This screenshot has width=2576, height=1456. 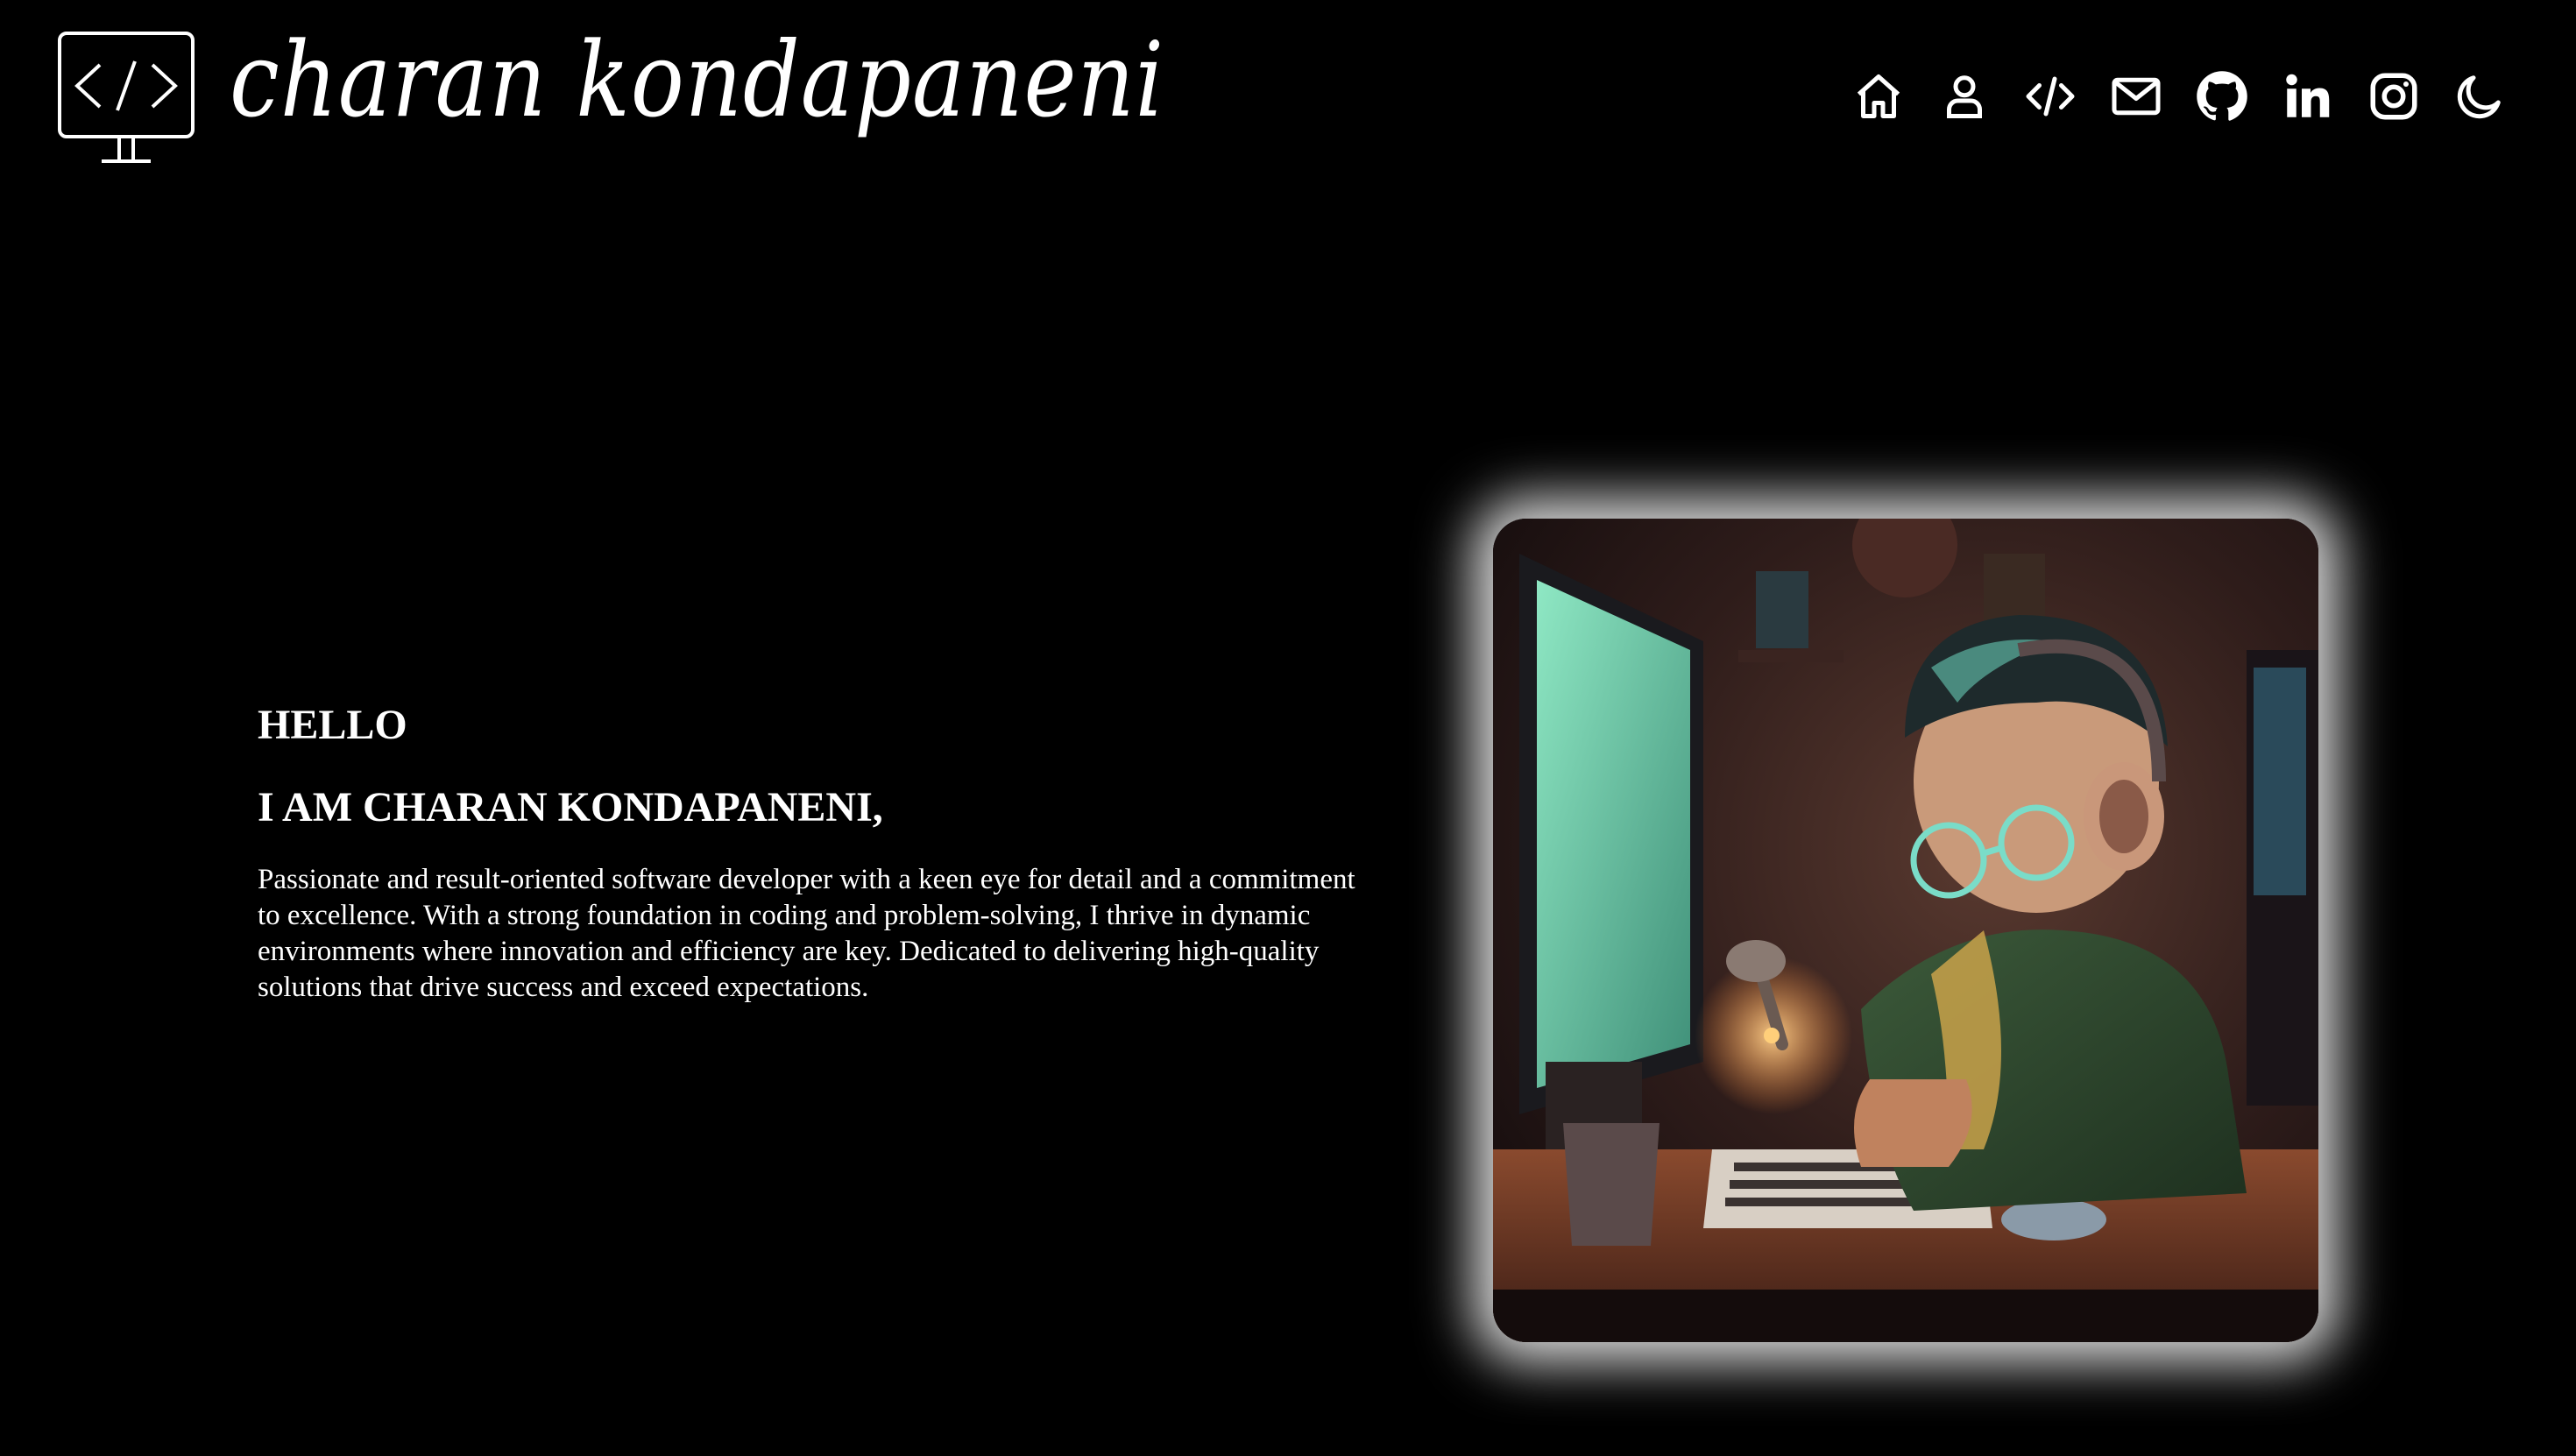 I want to click on nav-linkedin, so click(x=2308, y=96).